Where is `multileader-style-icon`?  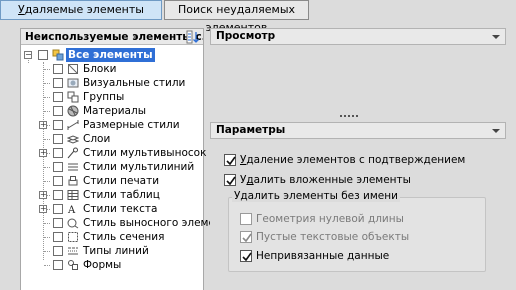
multileader-style-icon is located at coordinates (72, 153).